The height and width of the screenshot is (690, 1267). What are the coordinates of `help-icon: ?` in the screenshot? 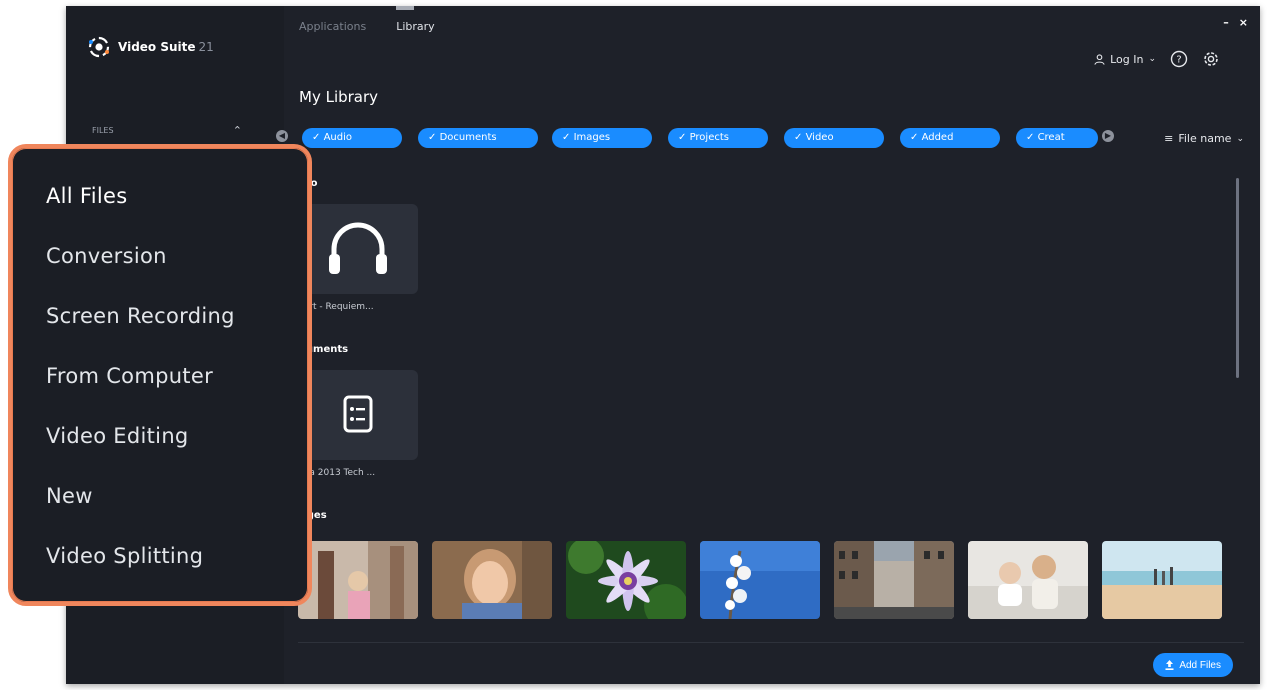 It's located at (1179, 59).